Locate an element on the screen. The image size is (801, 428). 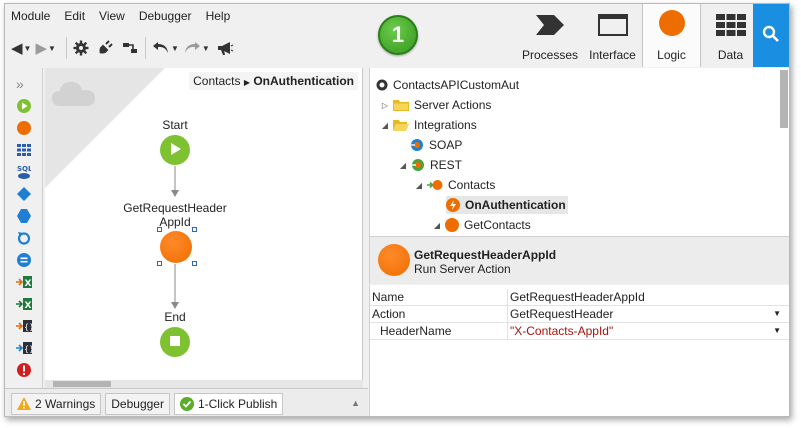
megaphone-icon is located at coordinates (225, 48).